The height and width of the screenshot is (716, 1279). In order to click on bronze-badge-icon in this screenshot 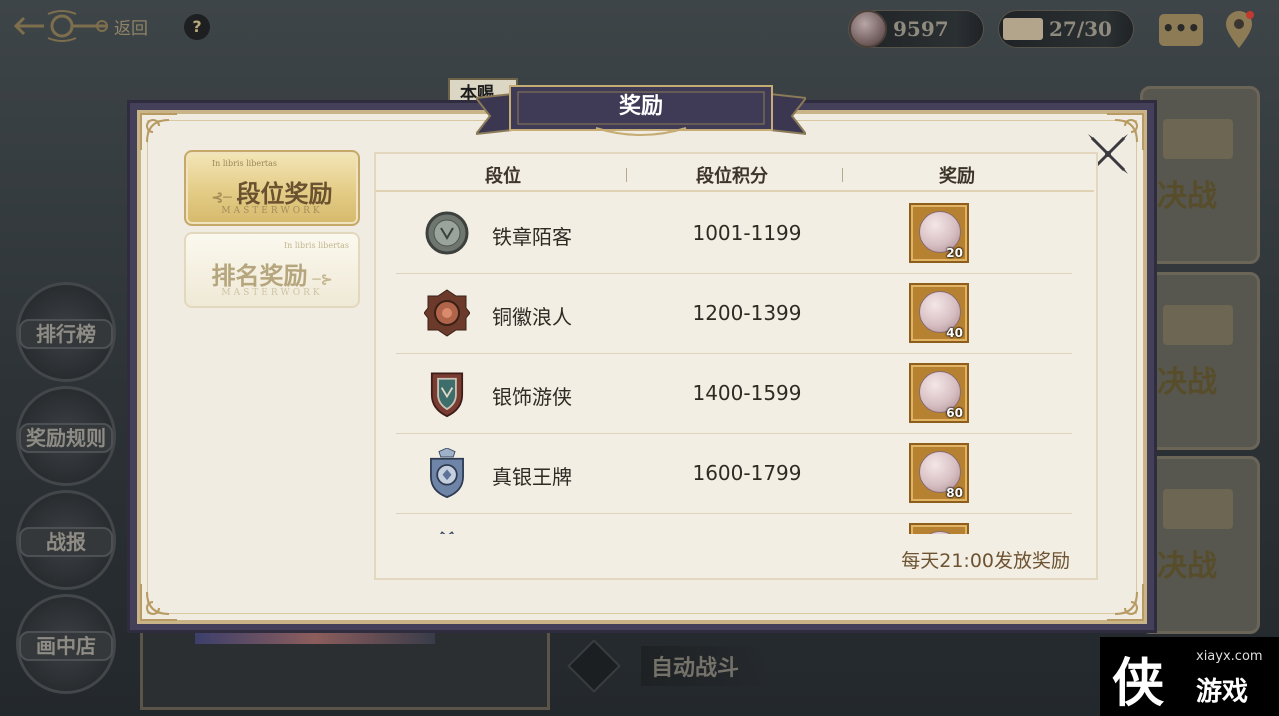, I will do `click(447, 313)`.